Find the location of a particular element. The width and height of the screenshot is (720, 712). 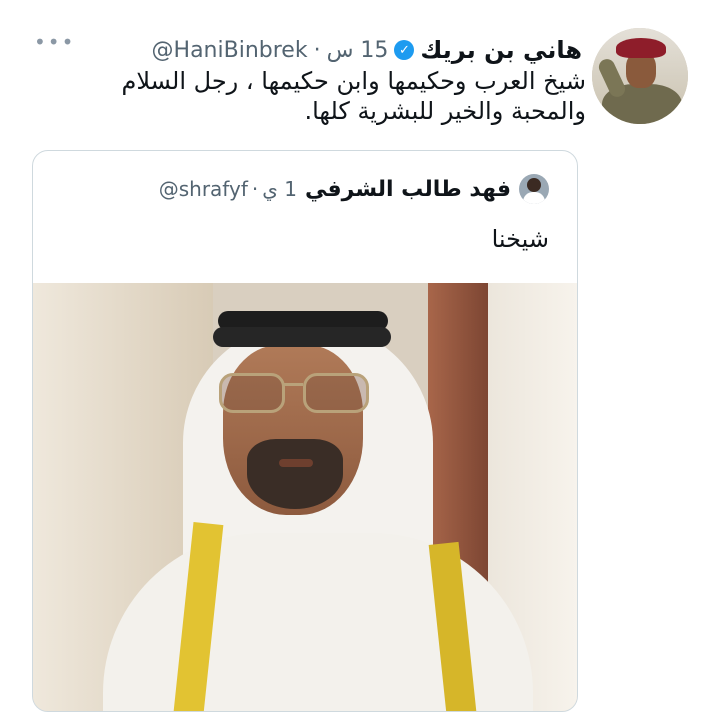

photo-beard is located at coordinates (295, 474).